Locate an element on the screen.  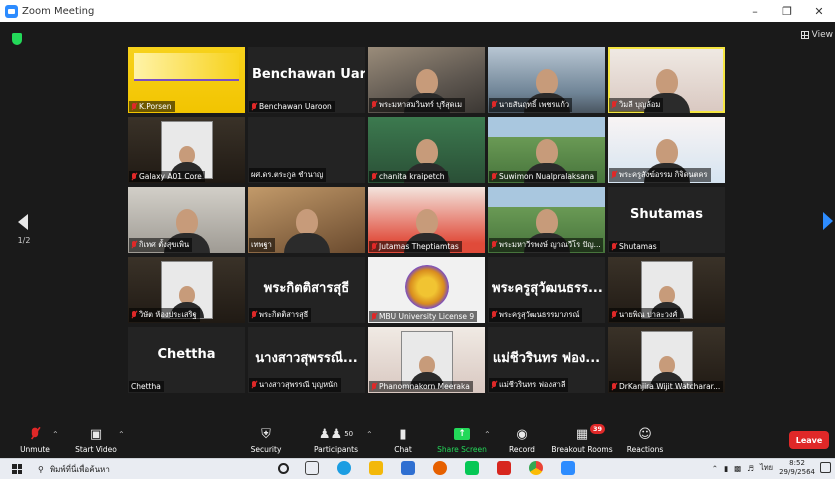
participant-tile: Jutamas Theptiamtas is located at coordinates (426, 220).